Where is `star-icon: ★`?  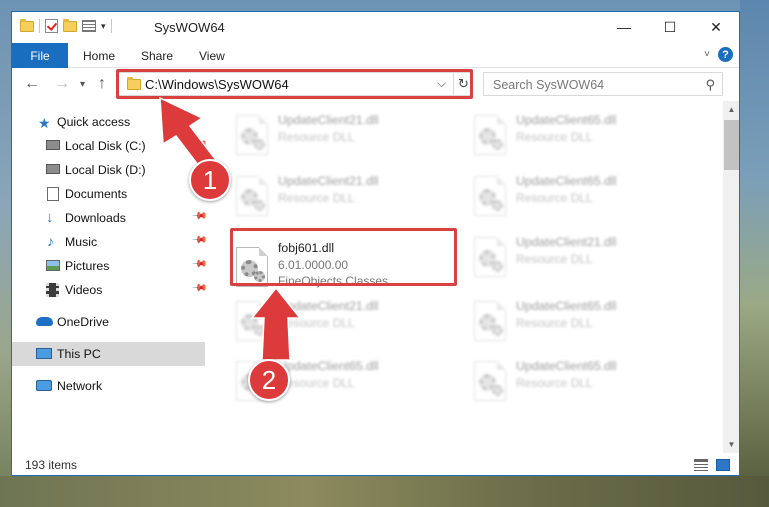
star-icon: ★ is located at coordinates (44, 123).